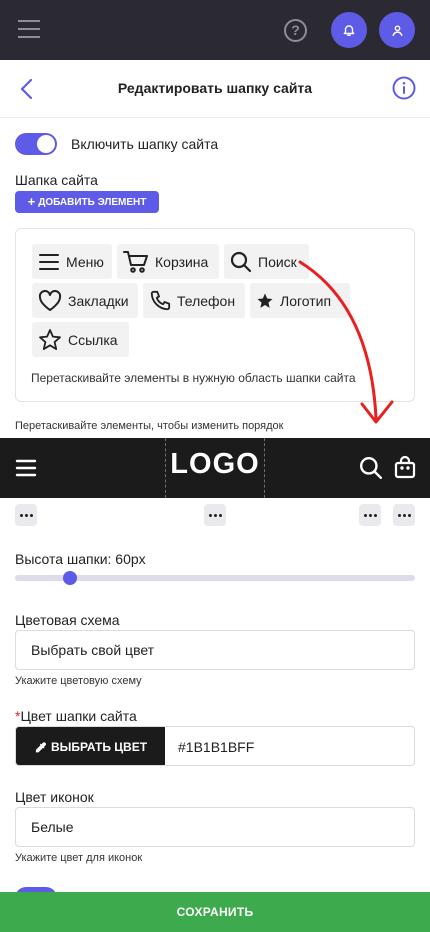  Describe the element at coordinates (265, 300) in the screenshot. I see `star-filled-icon` at that location.